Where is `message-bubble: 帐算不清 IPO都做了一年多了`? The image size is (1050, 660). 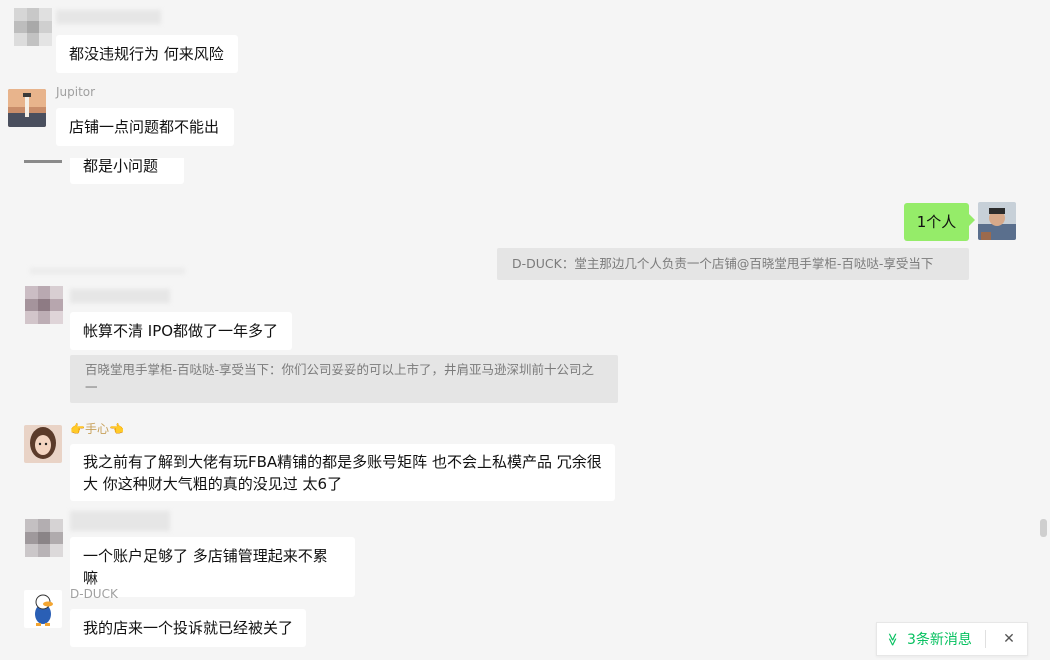 message-bubble: 帐算不清 IPO都做了一年多了 is located at coordinates (181, 331).